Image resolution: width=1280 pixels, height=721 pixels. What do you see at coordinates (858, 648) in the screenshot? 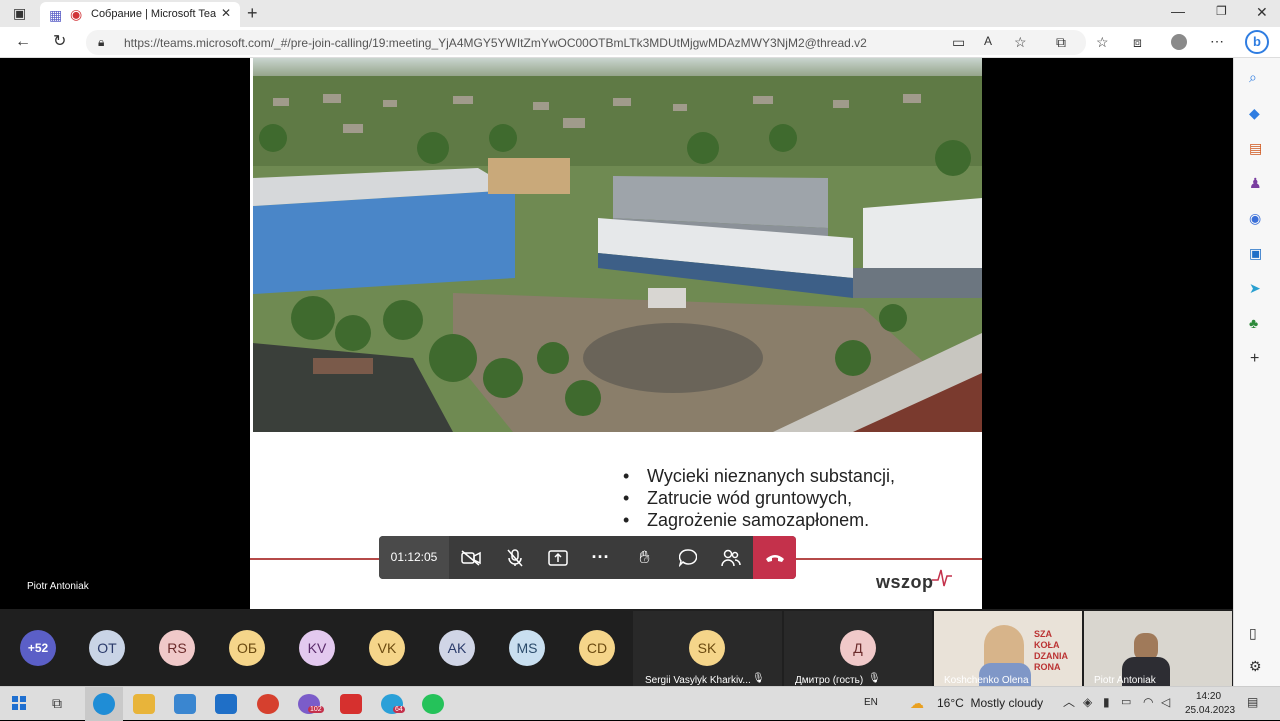
I see `participant-avatar: Д` at bounding box center [858, 648].